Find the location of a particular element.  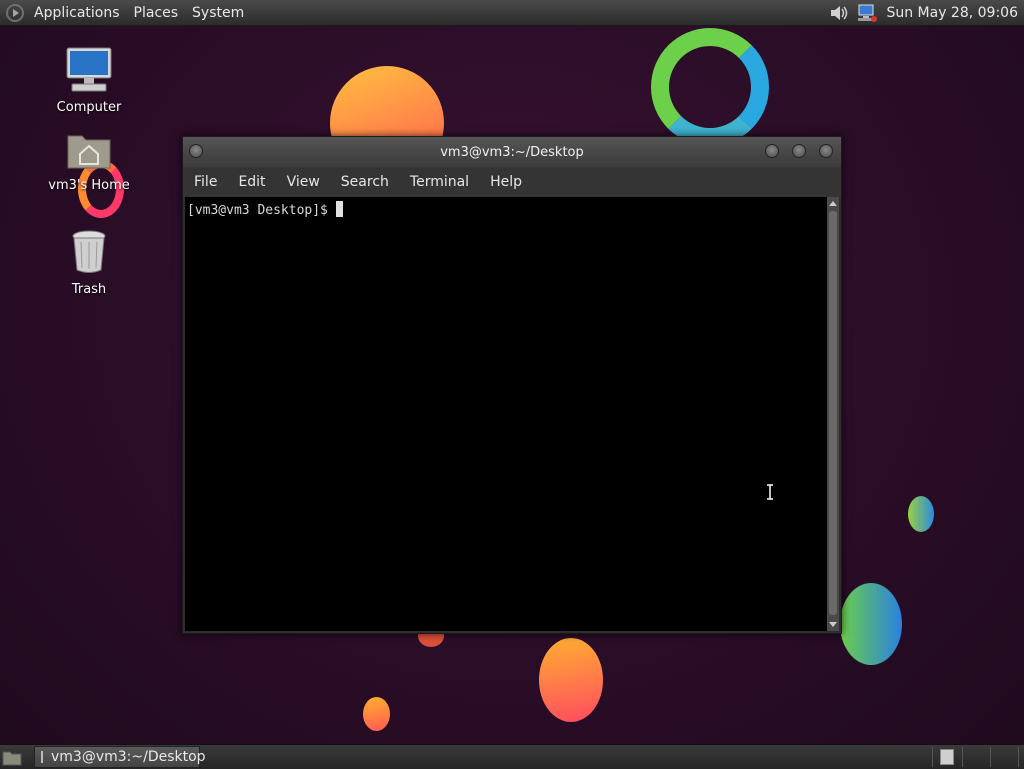

menu-view: View is located at coordinates (303, 182).